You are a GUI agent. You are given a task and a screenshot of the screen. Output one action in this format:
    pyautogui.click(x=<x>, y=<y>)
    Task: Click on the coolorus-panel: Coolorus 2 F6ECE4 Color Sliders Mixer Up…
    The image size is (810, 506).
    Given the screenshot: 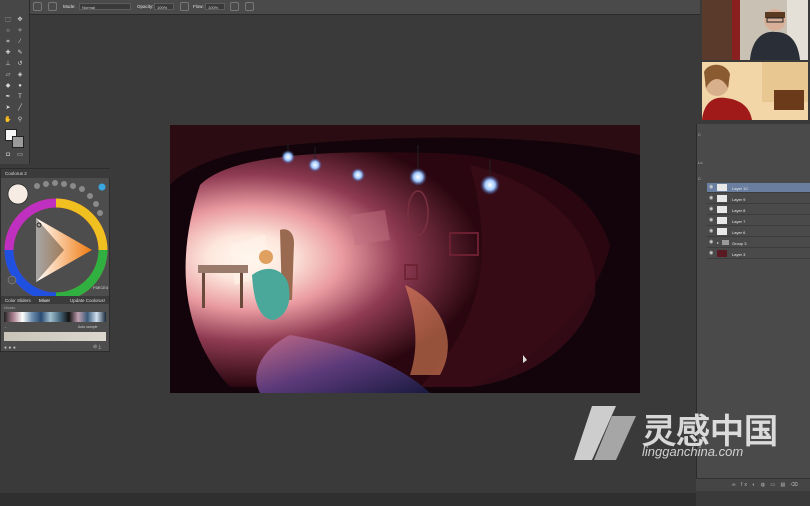 What is the action you would take?
    pyautogui.click(x=55, y=260)
    